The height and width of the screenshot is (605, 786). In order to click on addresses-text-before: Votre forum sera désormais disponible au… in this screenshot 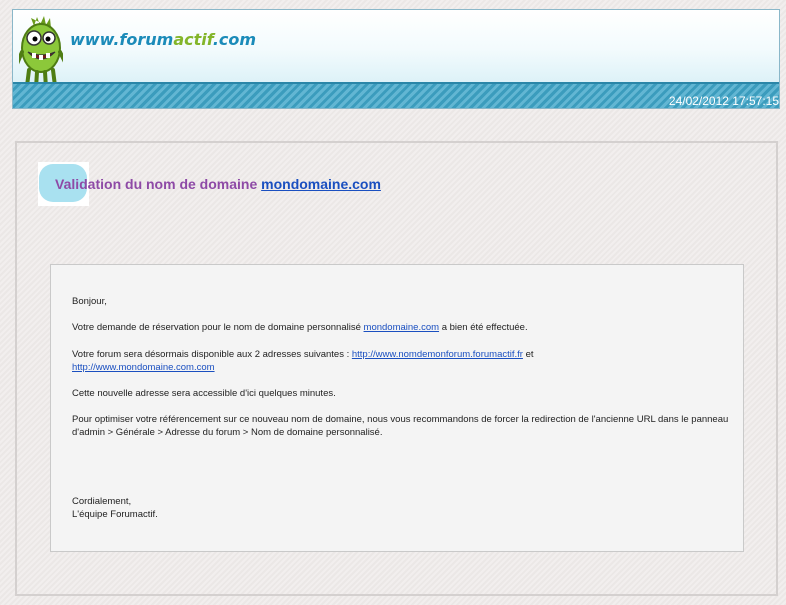, I will do `click(211, 354)`.